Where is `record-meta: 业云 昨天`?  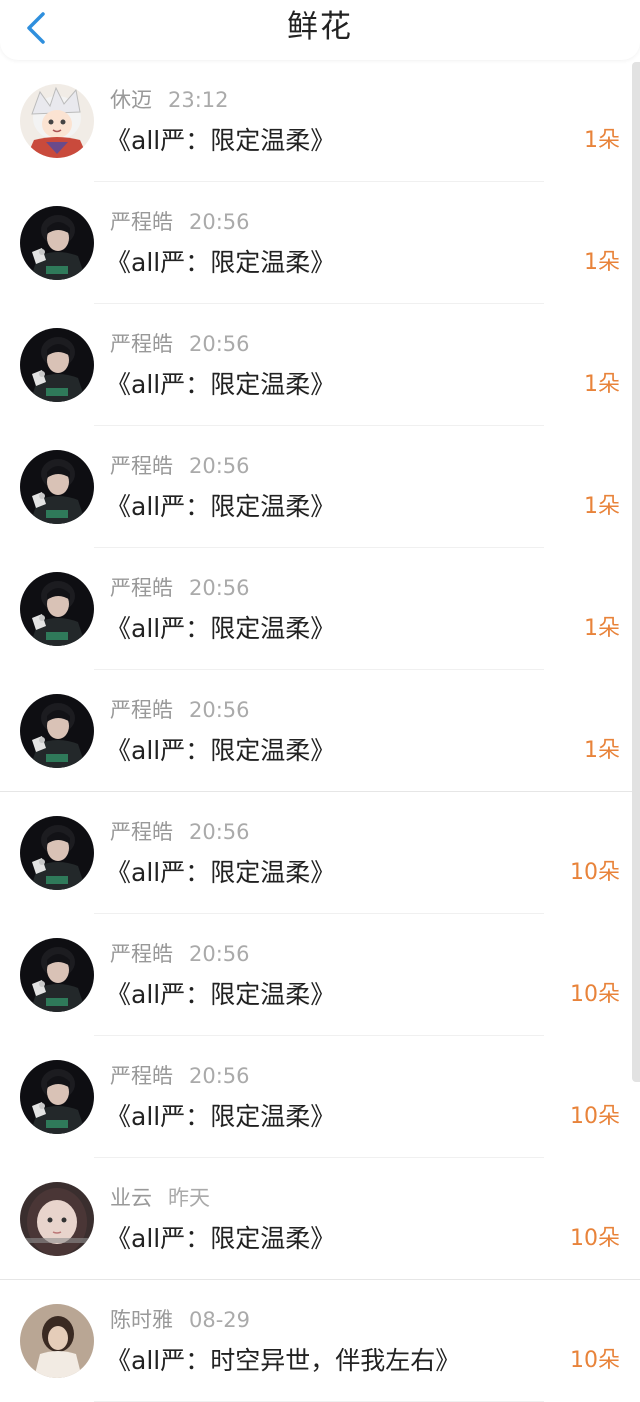
record-meta: 业云 昨天 is located at coordinates (160, 1198).